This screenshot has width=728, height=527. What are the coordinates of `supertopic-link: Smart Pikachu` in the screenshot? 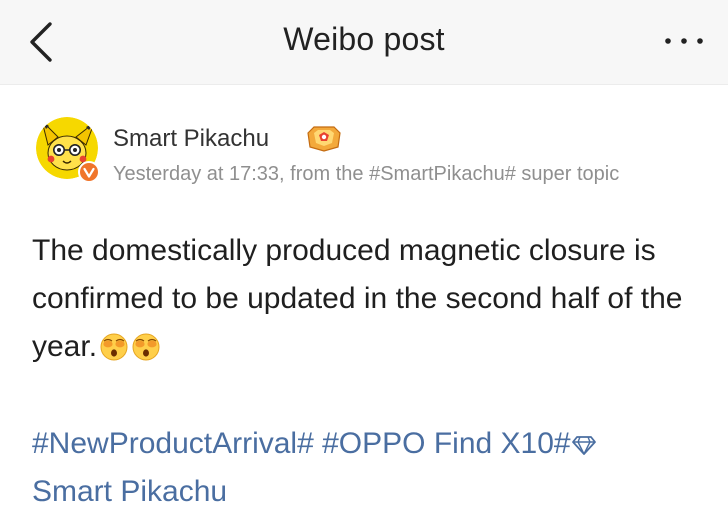 It's located at (129, 491).